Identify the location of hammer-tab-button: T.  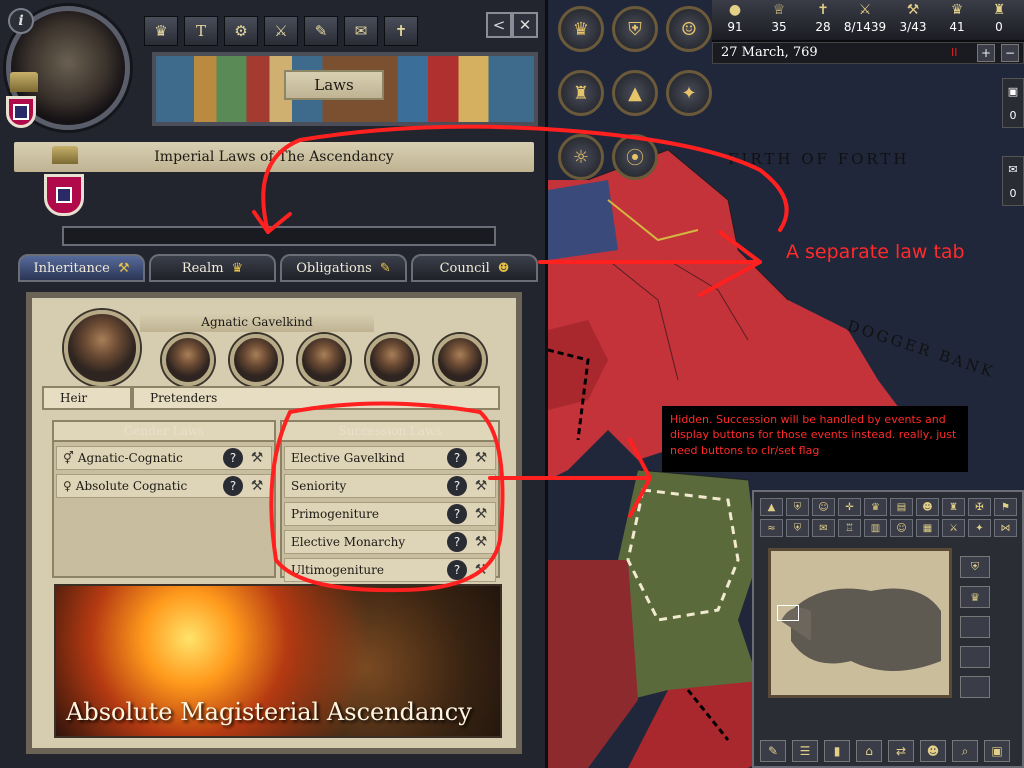
(201, 31).